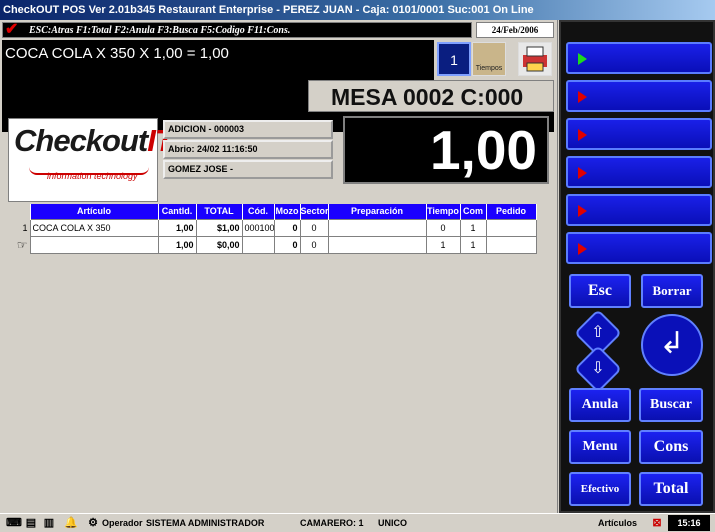 The height and width of the screenshot is (532, 715). I want to click on print-button, so click(535, 59).